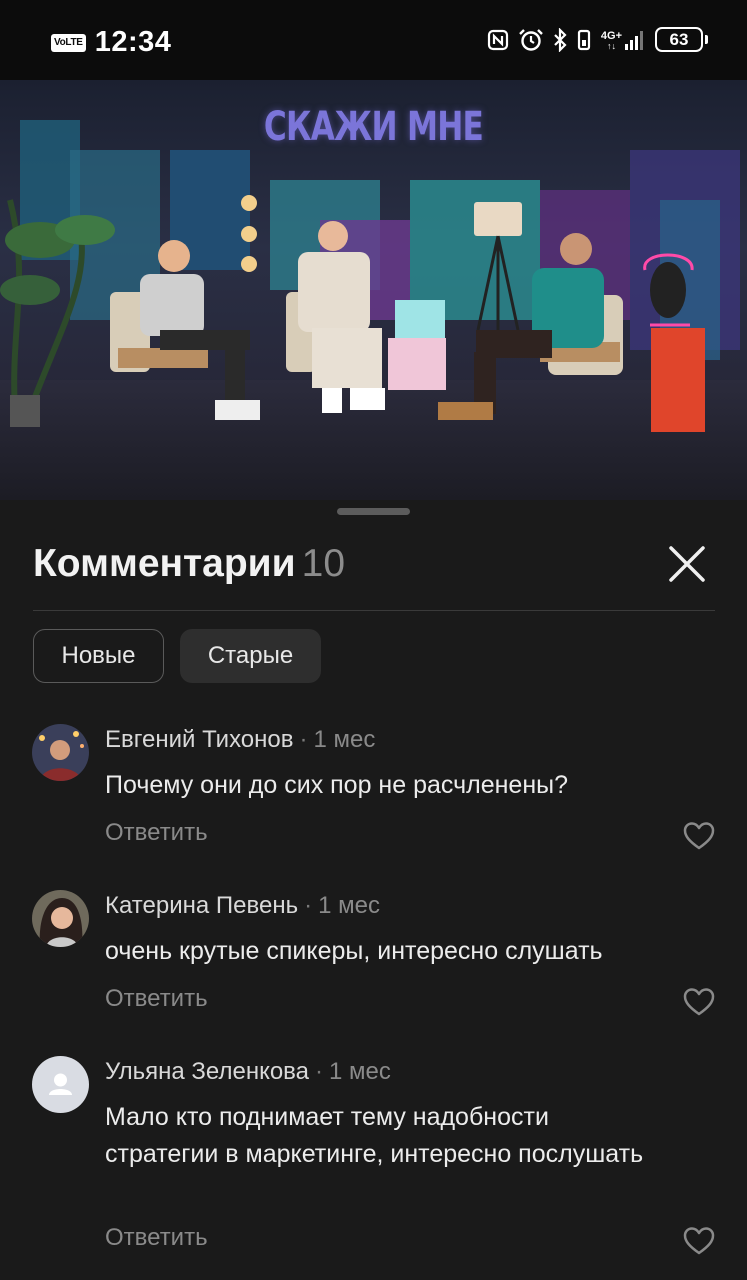  What do you see at coordinates (374, 610) in the screenshot?
I see `header-divider` at bounding box center [374, 610].